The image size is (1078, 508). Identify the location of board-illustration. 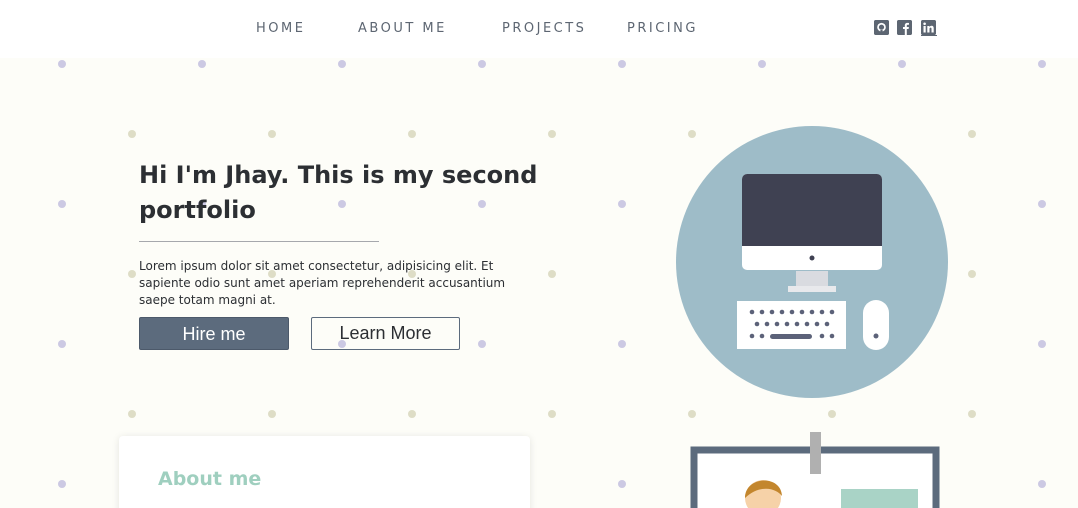
(815, 470).